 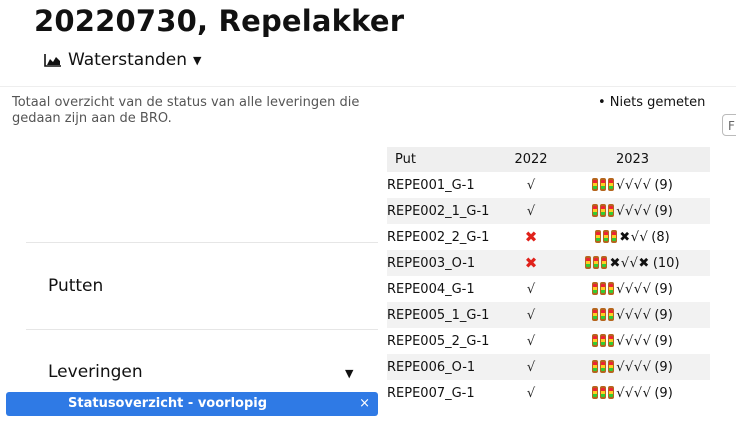 What do you see at coordinates (197, 60) in the screenshot?
I see `chevron-down-icon: ▼` at bounding box center [197, 60].